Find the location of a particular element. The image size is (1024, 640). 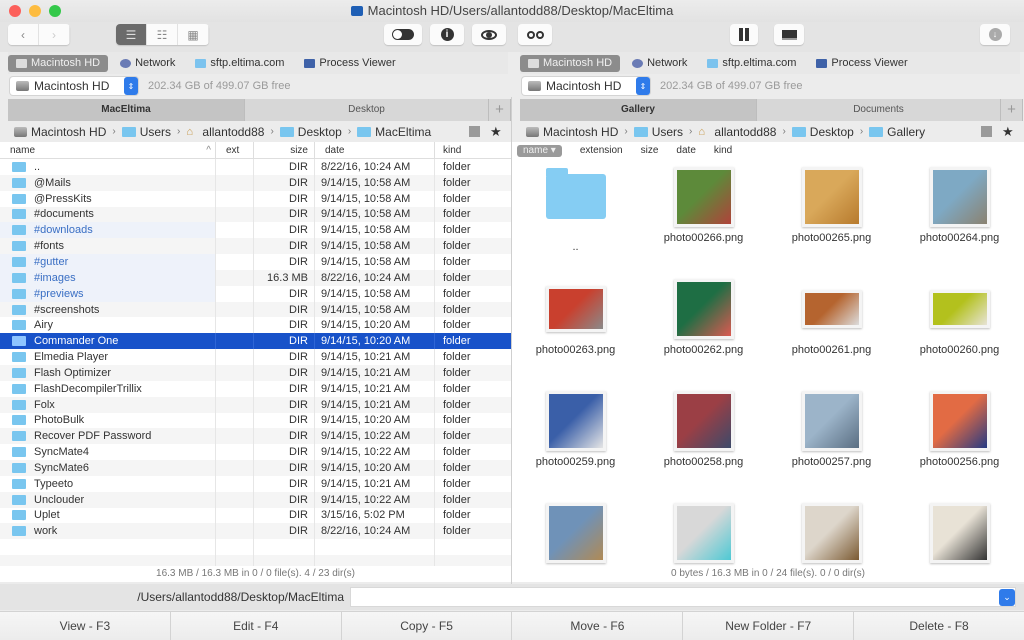

toggle-hidden-files-button is located at coordinates (403, 34).